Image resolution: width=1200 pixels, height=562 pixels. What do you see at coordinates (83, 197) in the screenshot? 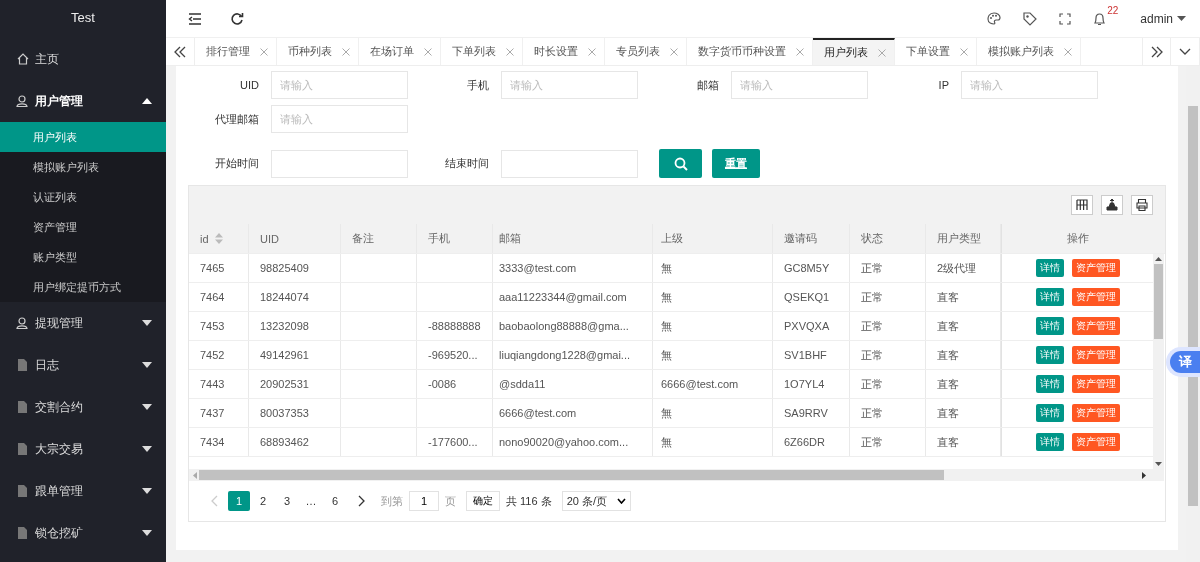
I see `nav-subitem: 认证列表` at bounding box center [83, 197].